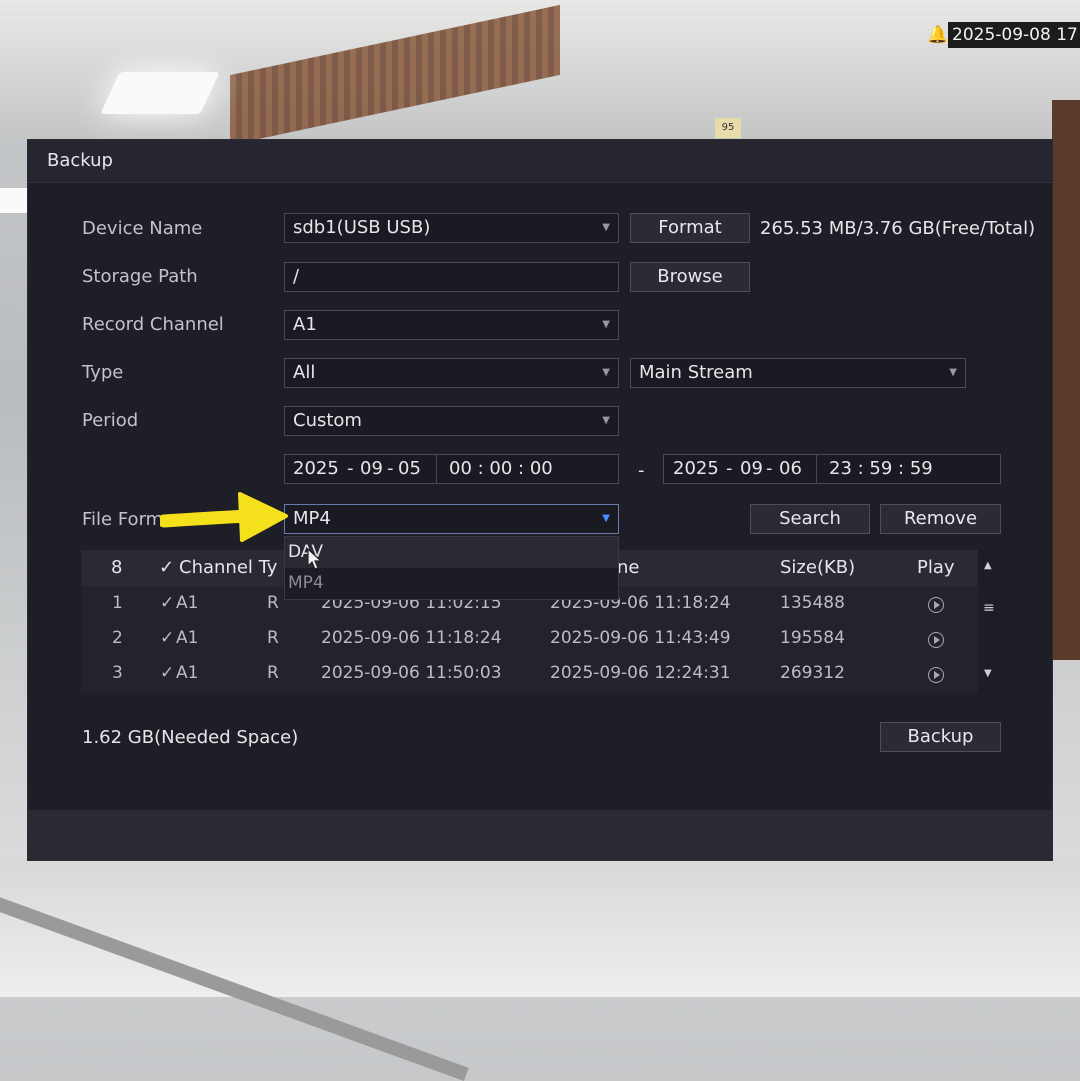  Describe the element at coordinates (540, 161) in the screenshot. I see `dialog-title-bar: Backup` at that location.